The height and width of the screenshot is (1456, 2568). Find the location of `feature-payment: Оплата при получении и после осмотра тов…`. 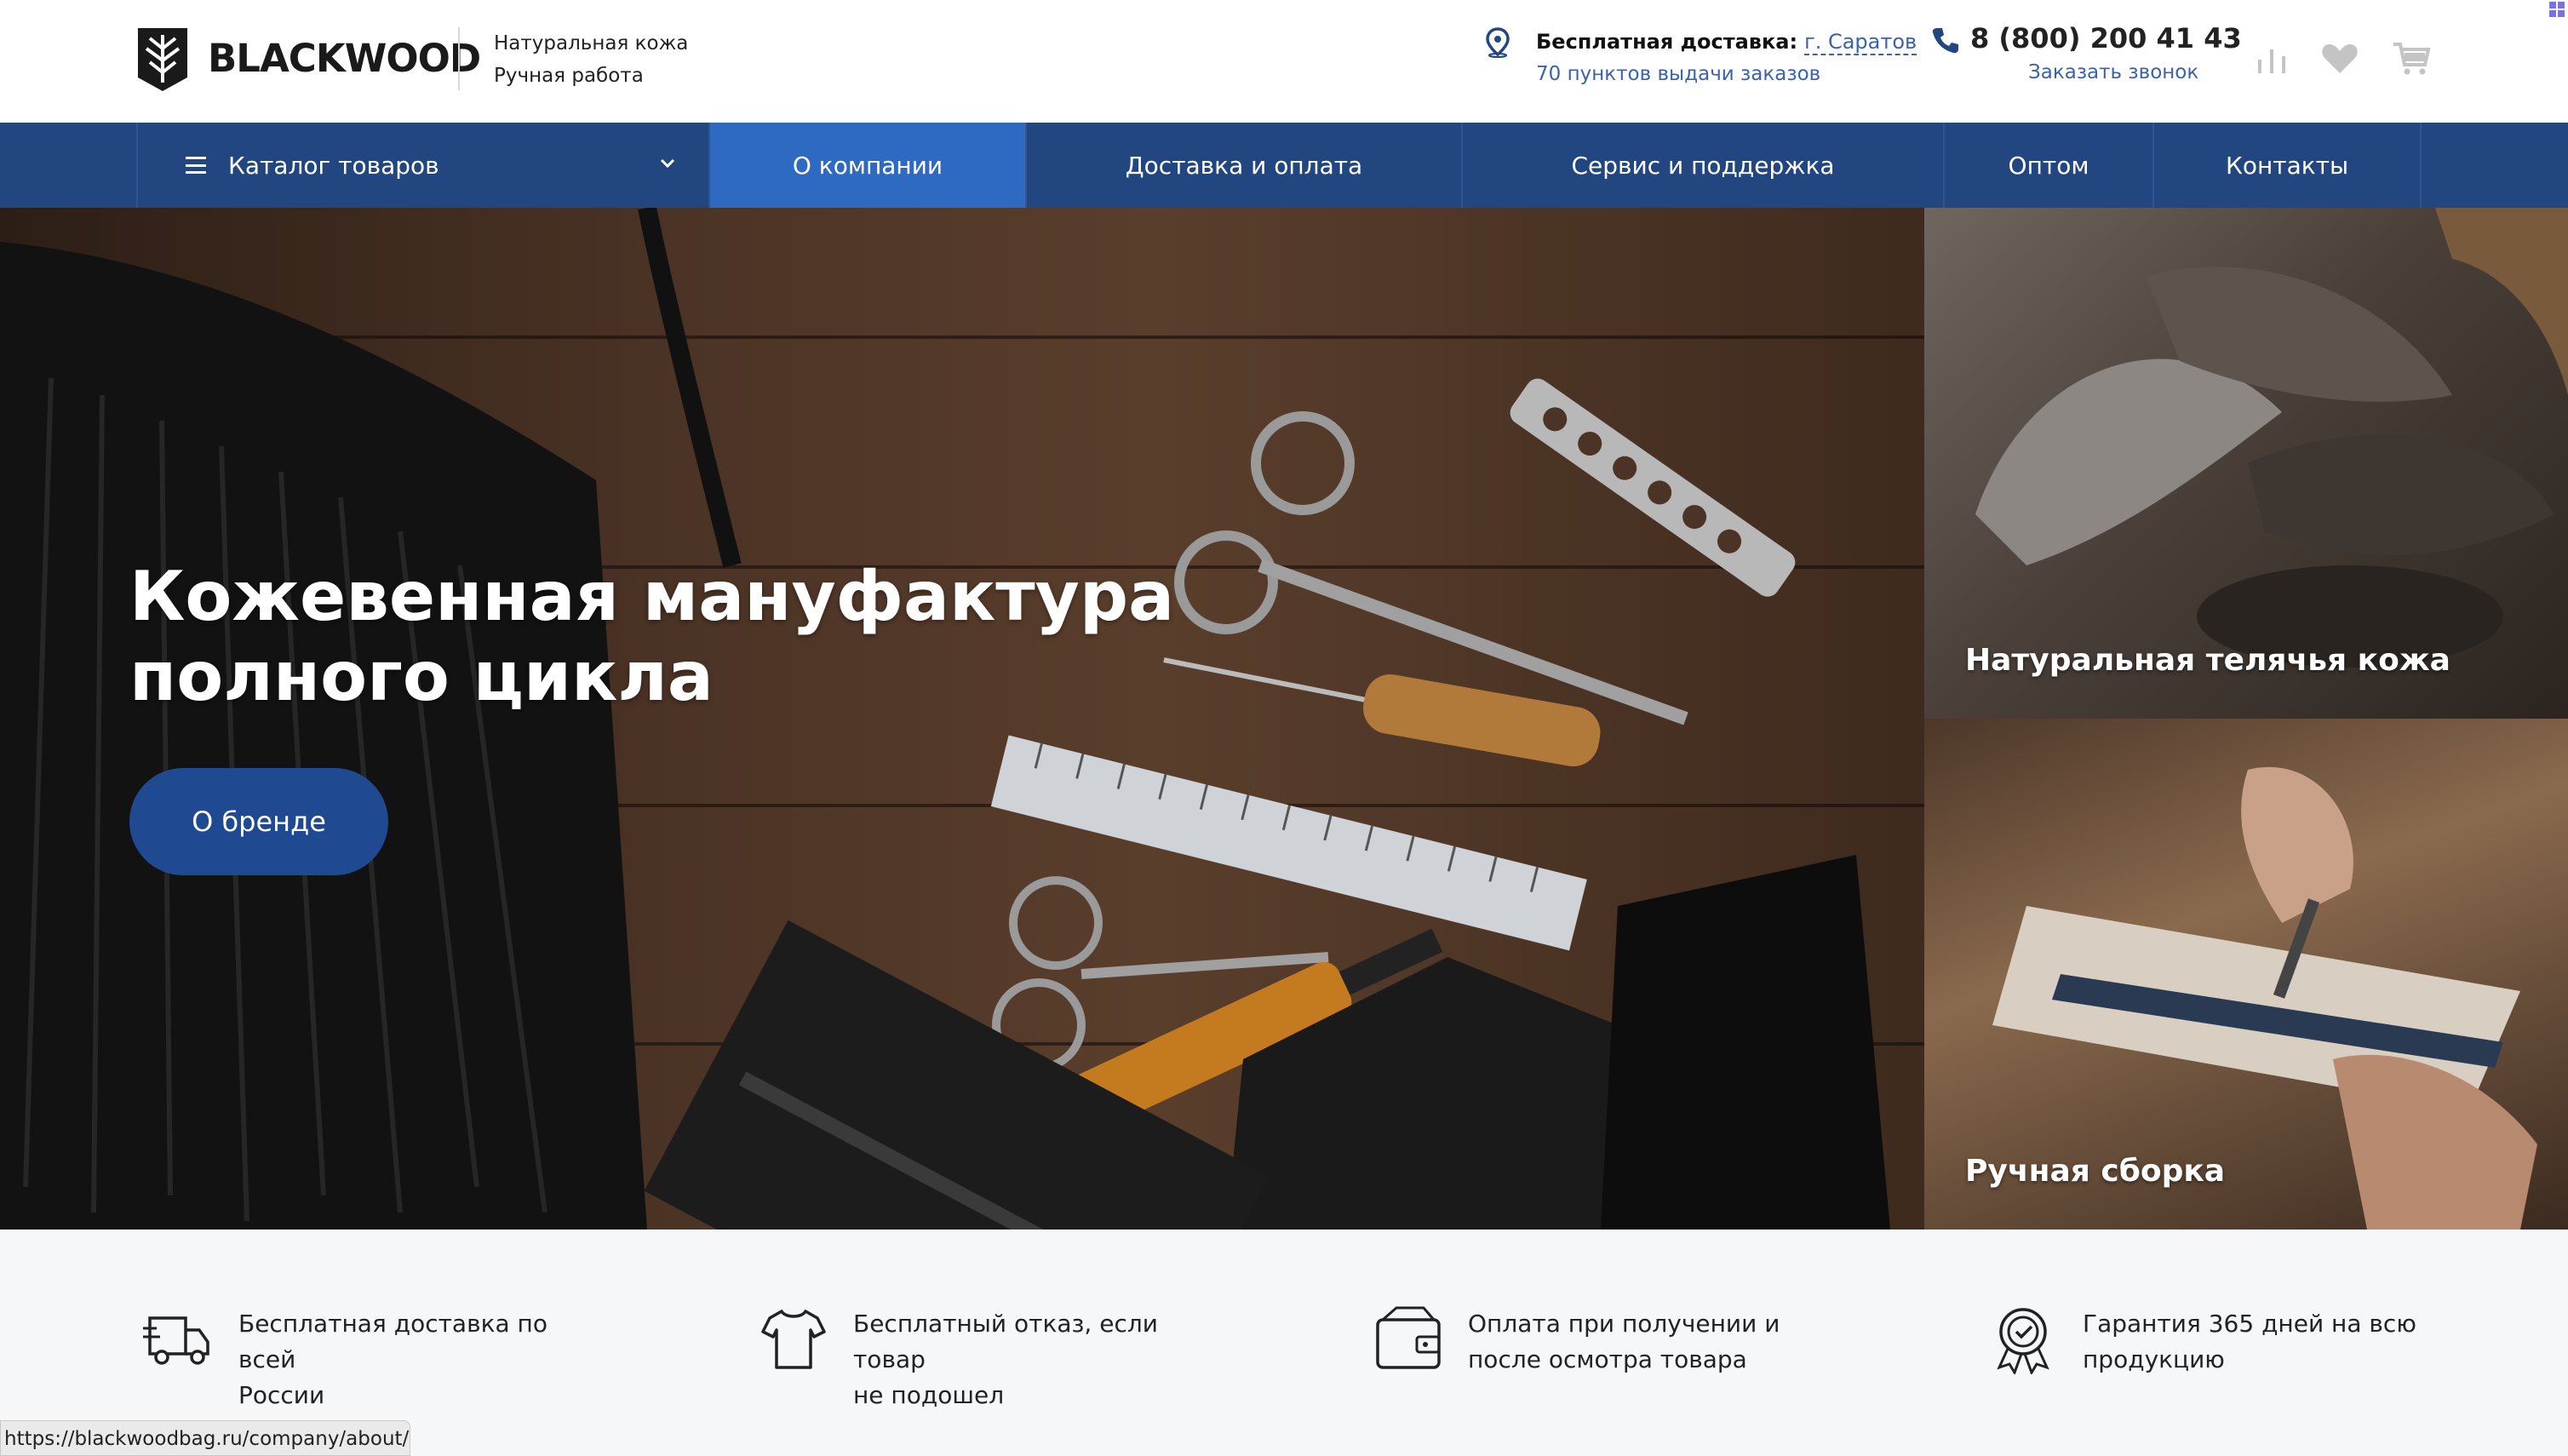

feature-payment: Оплата при получении и после осмотра тов… is located at coordinates (1599, 1341).